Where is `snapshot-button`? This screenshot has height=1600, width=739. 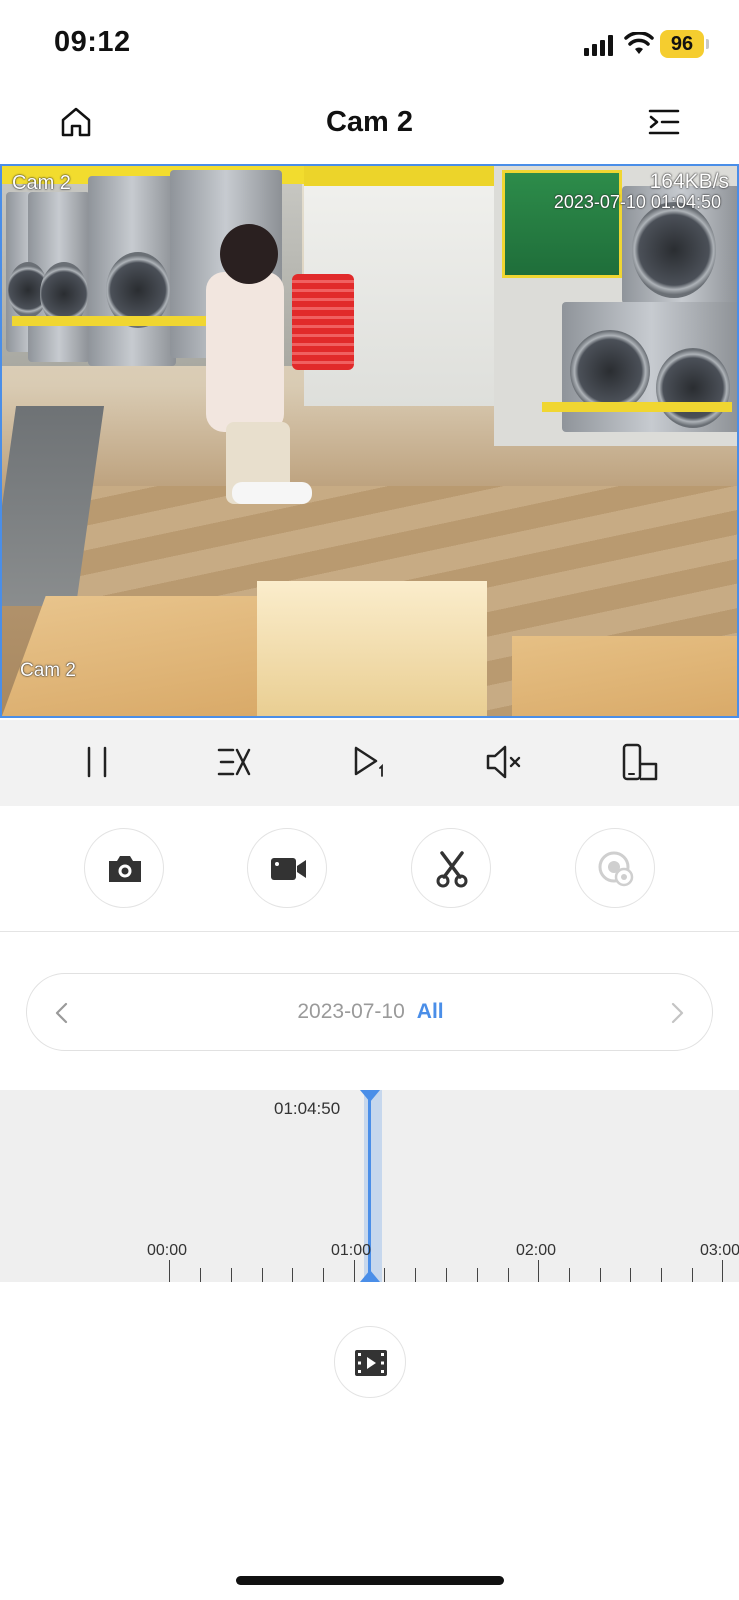 snapshot-button is located at coordinates (124, 868).